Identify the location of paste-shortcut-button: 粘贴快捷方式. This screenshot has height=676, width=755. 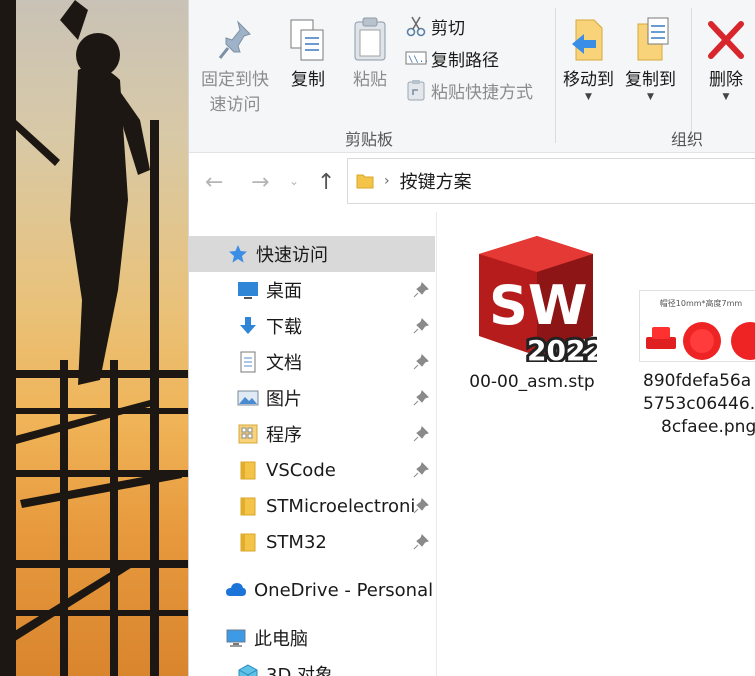
(469, 90).